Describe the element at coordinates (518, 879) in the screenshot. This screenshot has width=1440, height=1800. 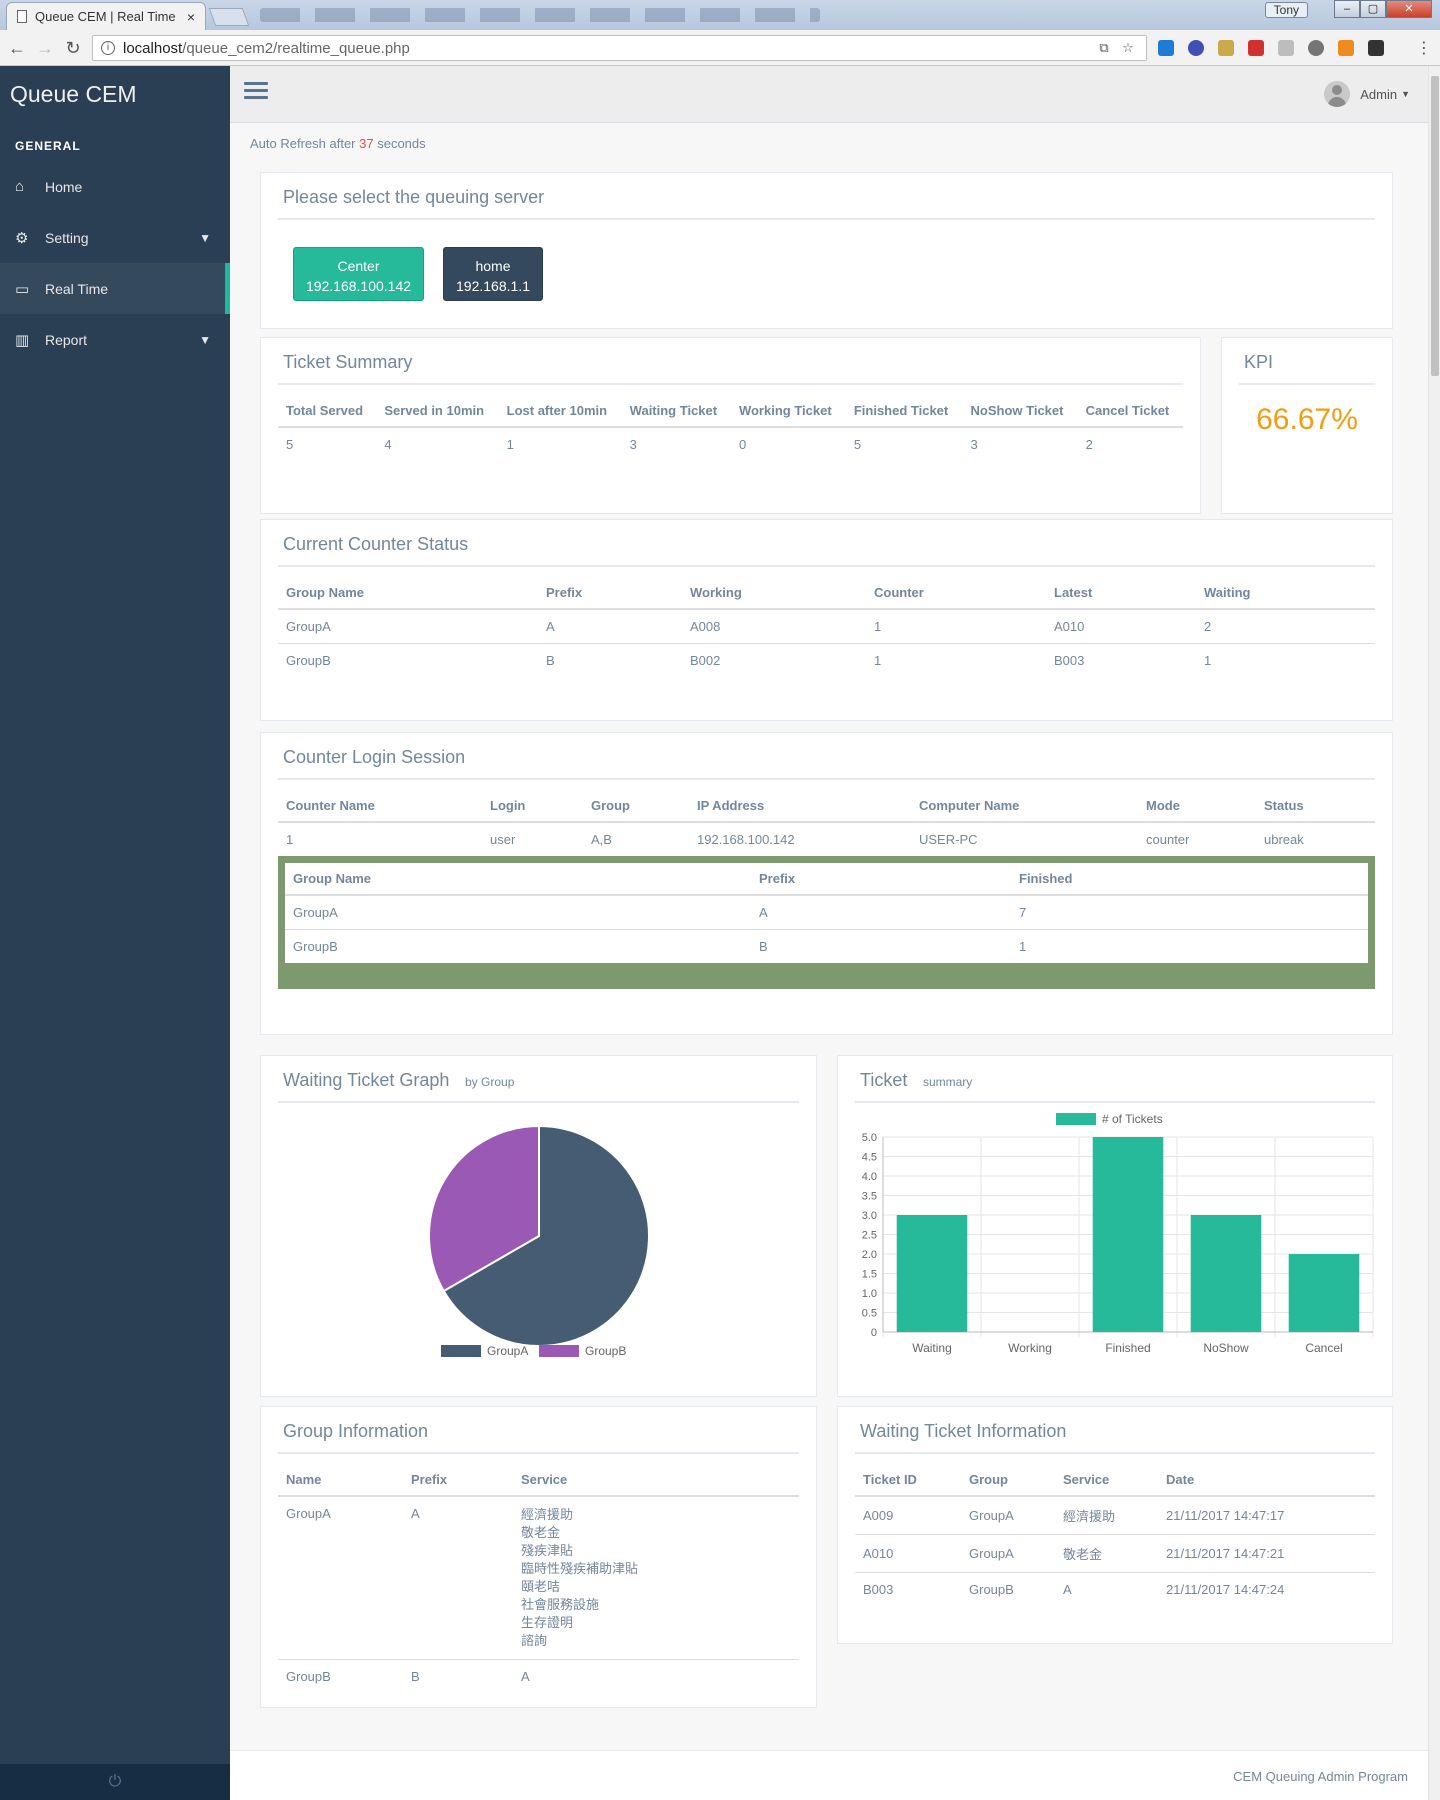
I see `column-header: Group Name` at that location.